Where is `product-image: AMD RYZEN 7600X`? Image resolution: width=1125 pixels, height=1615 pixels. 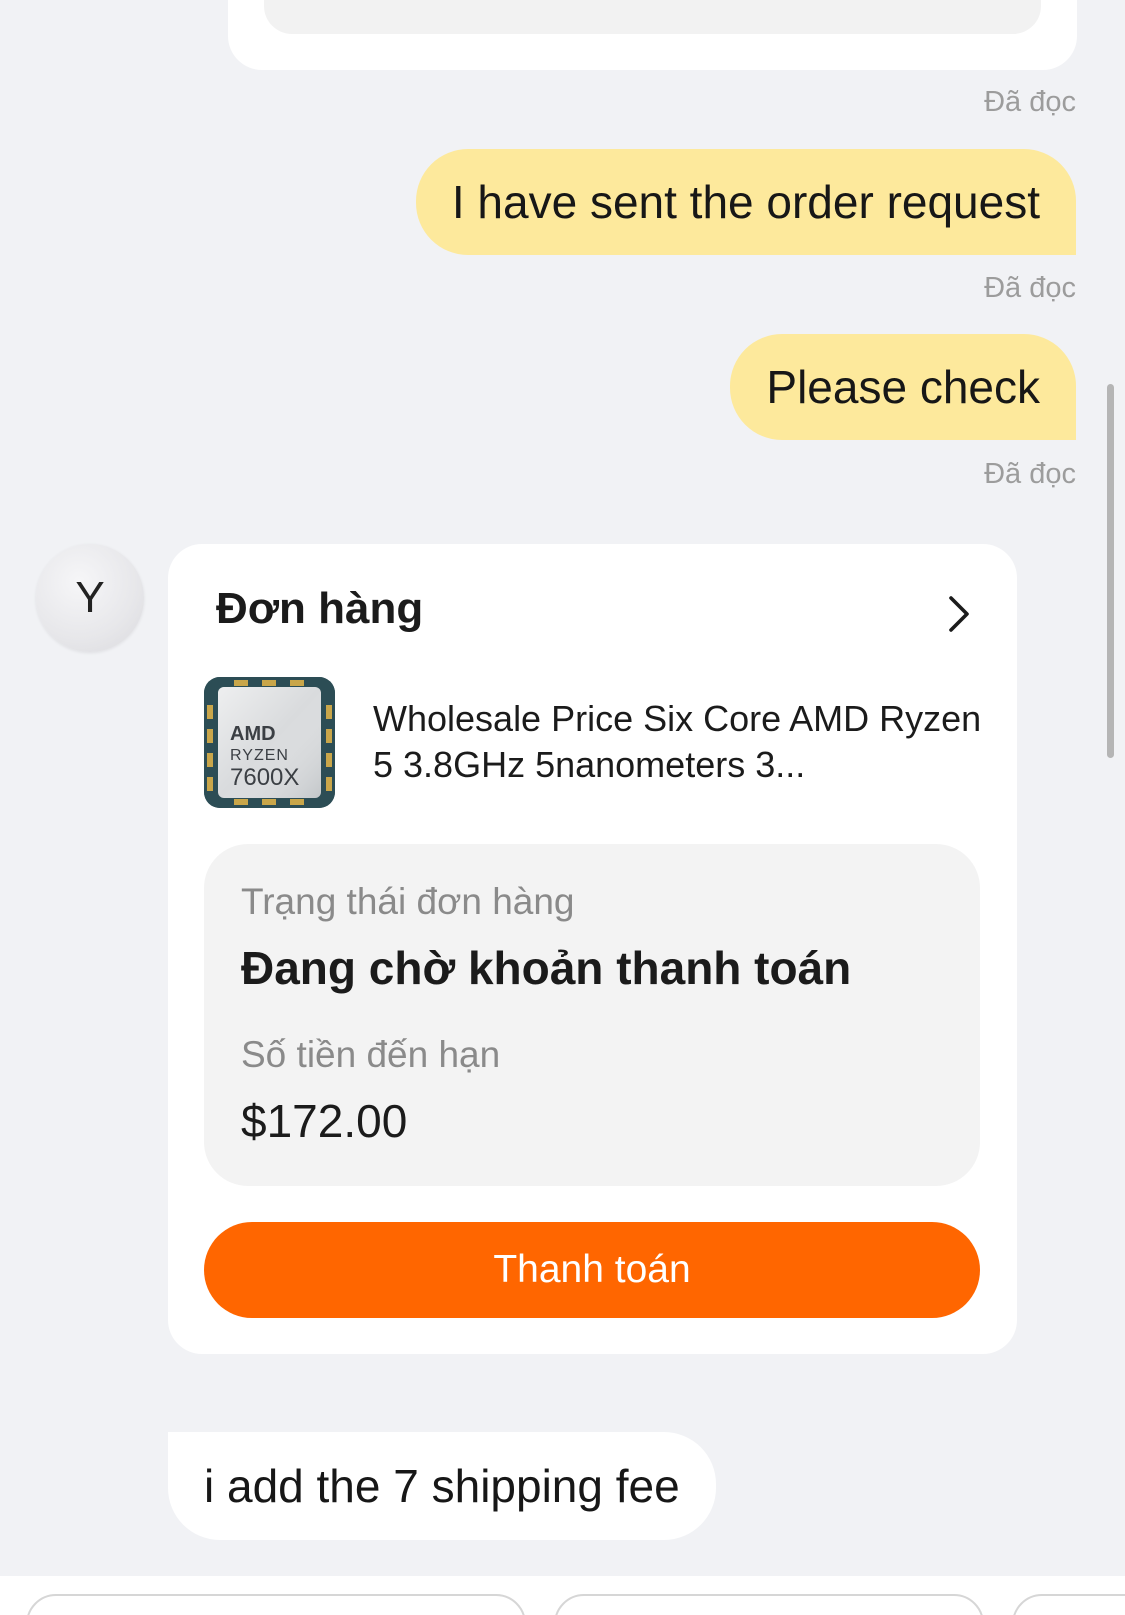
product-image: AMD RYZEN 7600X is located at coordinates (269, 742).